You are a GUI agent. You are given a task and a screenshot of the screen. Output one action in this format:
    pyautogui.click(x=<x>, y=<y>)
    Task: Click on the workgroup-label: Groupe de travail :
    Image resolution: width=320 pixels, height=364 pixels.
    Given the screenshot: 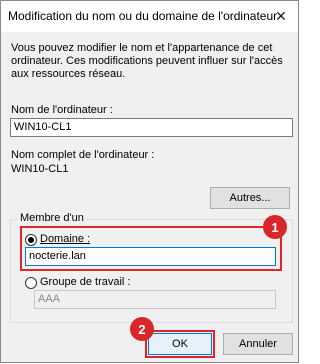 What is the action you would take?
    pyautogui.click(x=85, y=282)
    